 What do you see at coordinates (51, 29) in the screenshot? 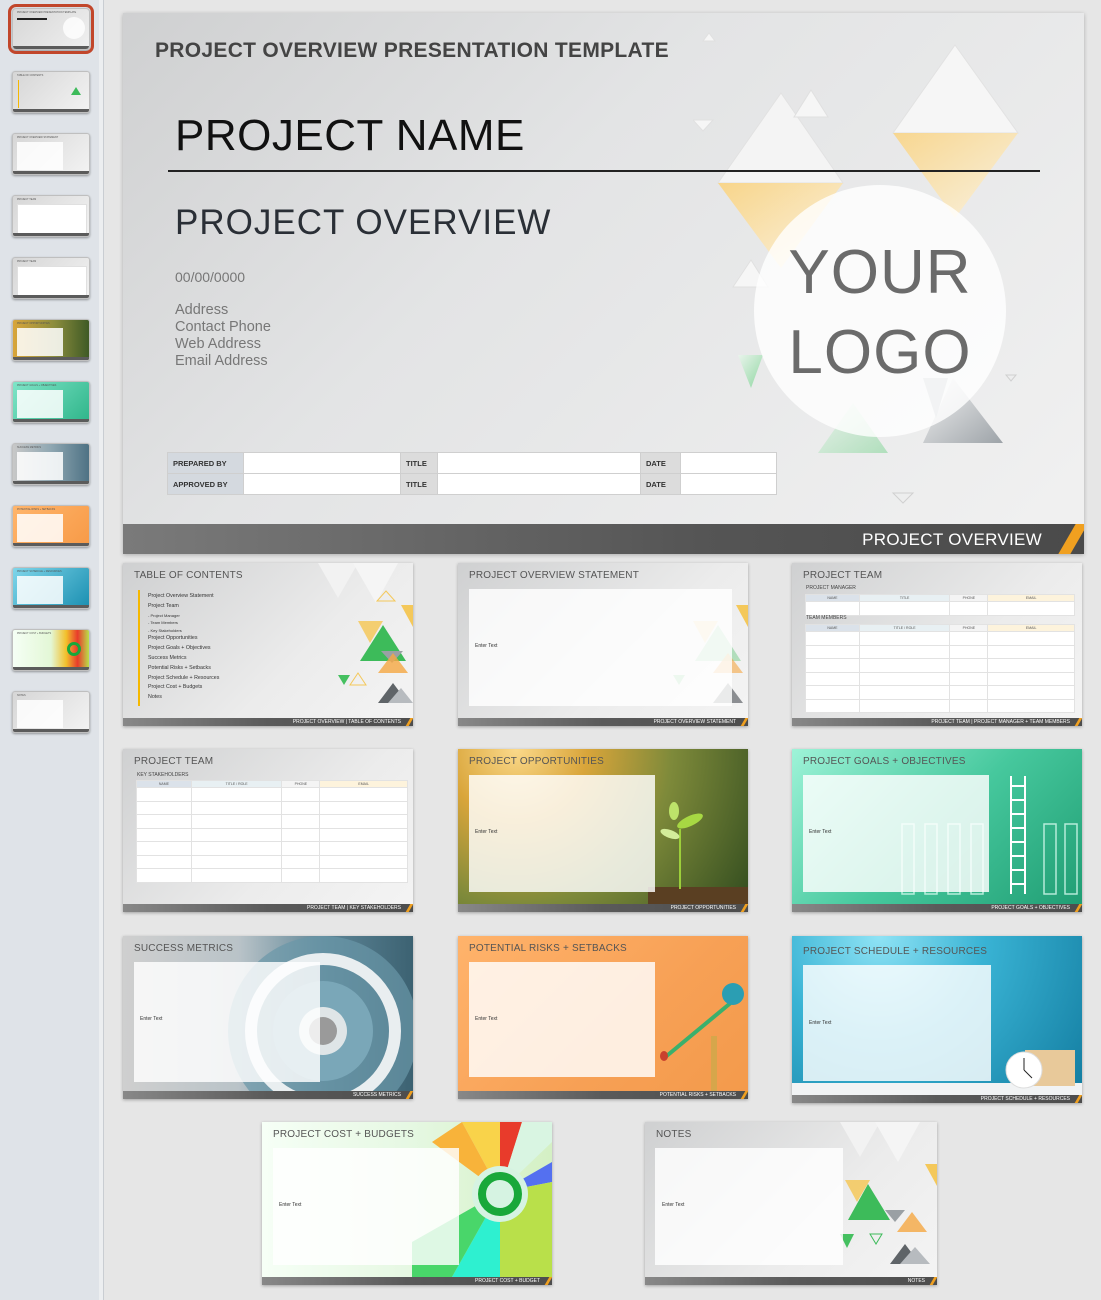
I see `thumbnail-slide-1: PROJECT OVERVIEW PRESENTATION TEMPLATE` at bounding box center [51, 29].